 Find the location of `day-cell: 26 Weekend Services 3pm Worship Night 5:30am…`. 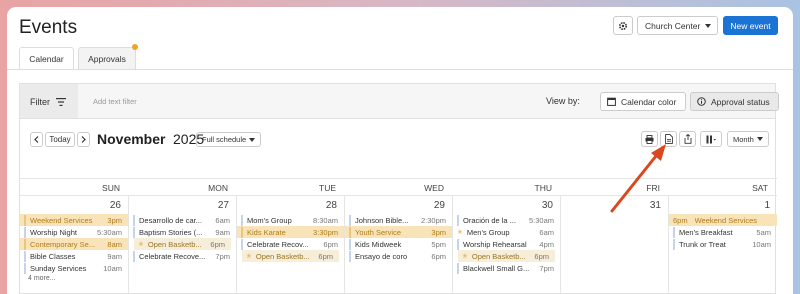

day-cell: 26 Weekend Services 3pm Worship Night 5:30am… is located at coordinates (74, 244).